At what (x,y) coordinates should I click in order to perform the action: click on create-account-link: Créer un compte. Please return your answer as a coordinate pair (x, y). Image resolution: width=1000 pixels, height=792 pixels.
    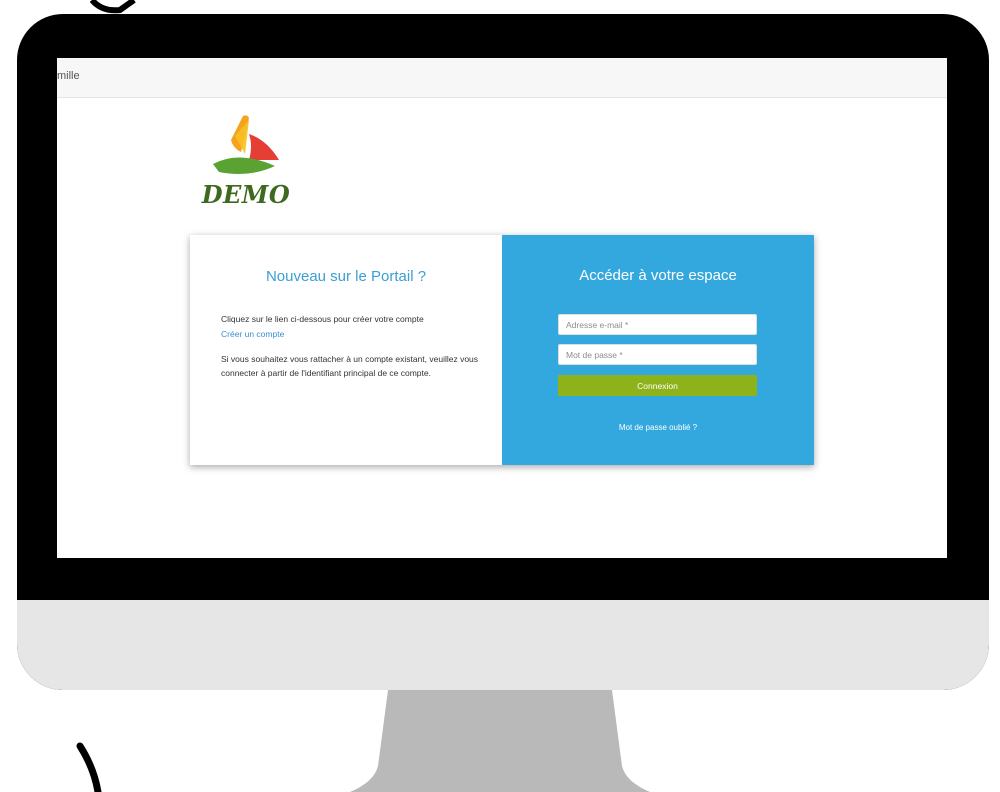
    Looking at the image, I should click on (252, 334).